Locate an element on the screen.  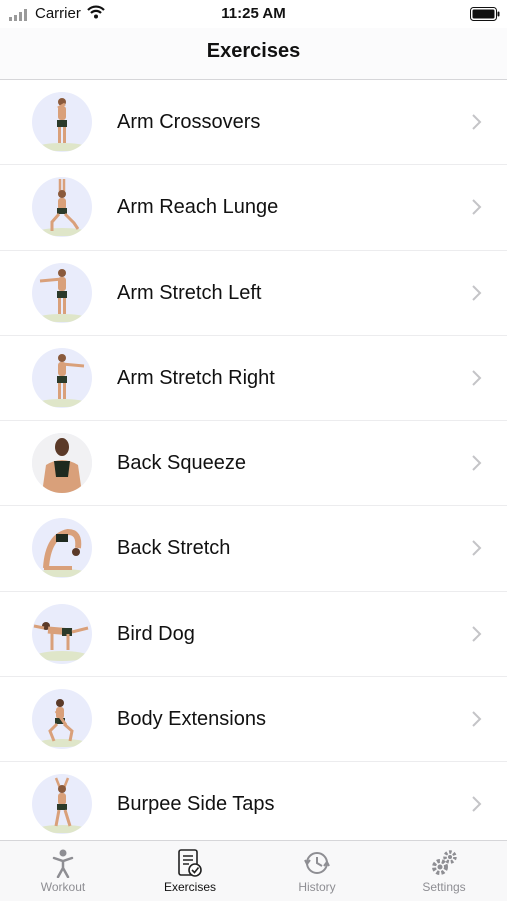
navigation-header: Exercises is located at coordinates (253, 54).